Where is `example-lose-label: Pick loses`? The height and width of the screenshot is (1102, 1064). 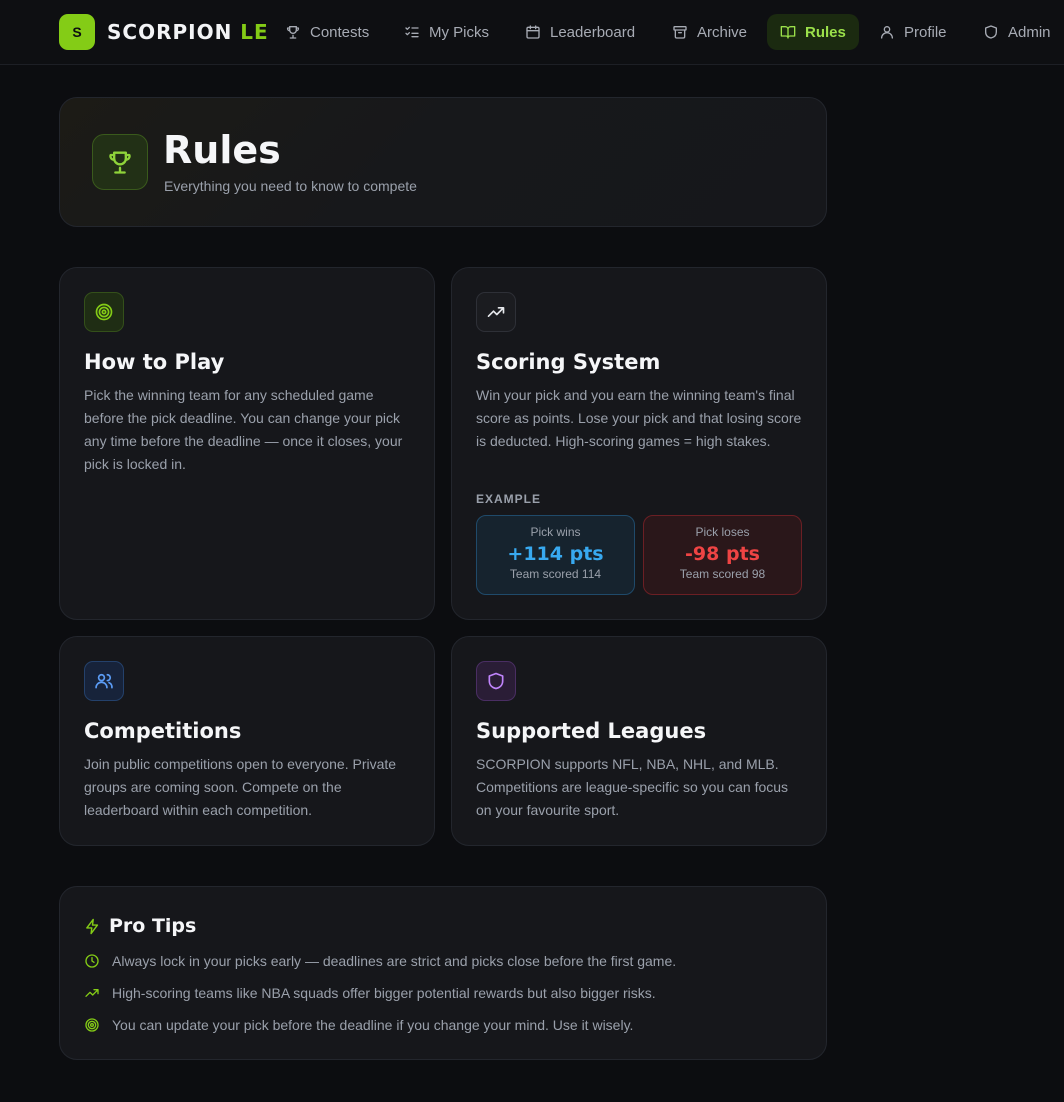 example-lose-label: Pick loses is located at coordinates (722, 532).